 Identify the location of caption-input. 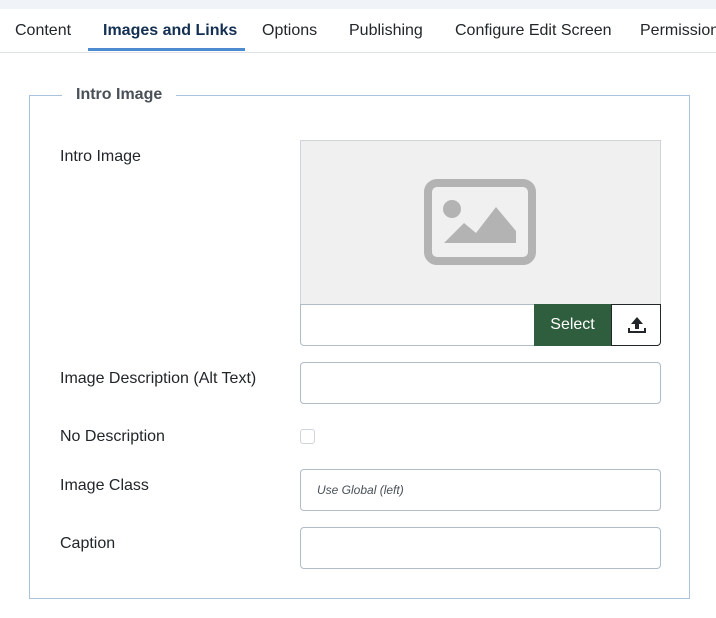
(480, 548).